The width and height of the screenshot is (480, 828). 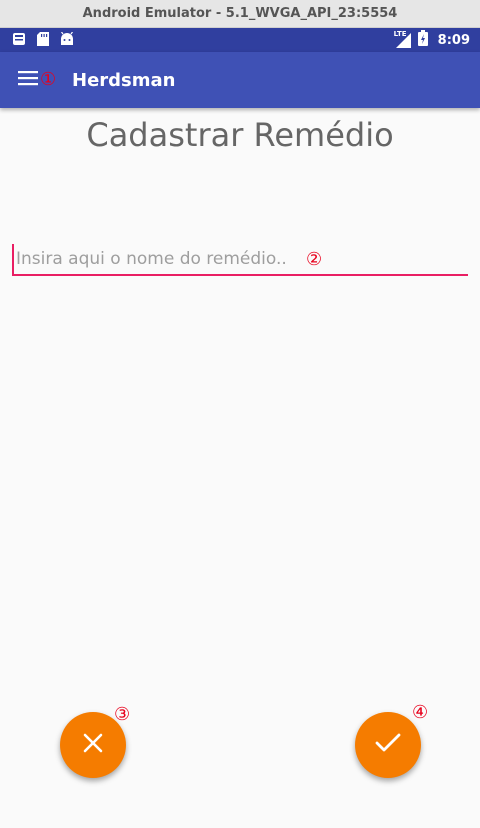 What do you see at coordinates (122, 714) in the screenshot?
I see `annotation-marker-3: ③` at bounding box center [122, 714].